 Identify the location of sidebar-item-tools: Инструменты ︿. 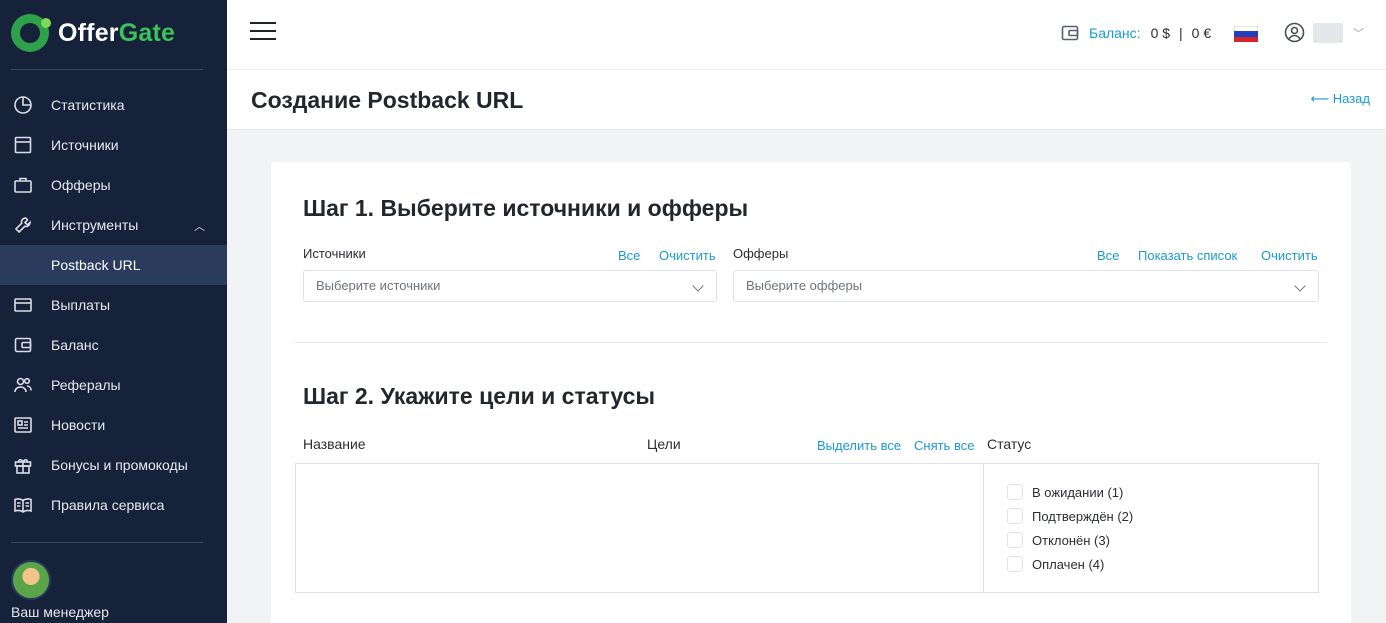
(113, 225).